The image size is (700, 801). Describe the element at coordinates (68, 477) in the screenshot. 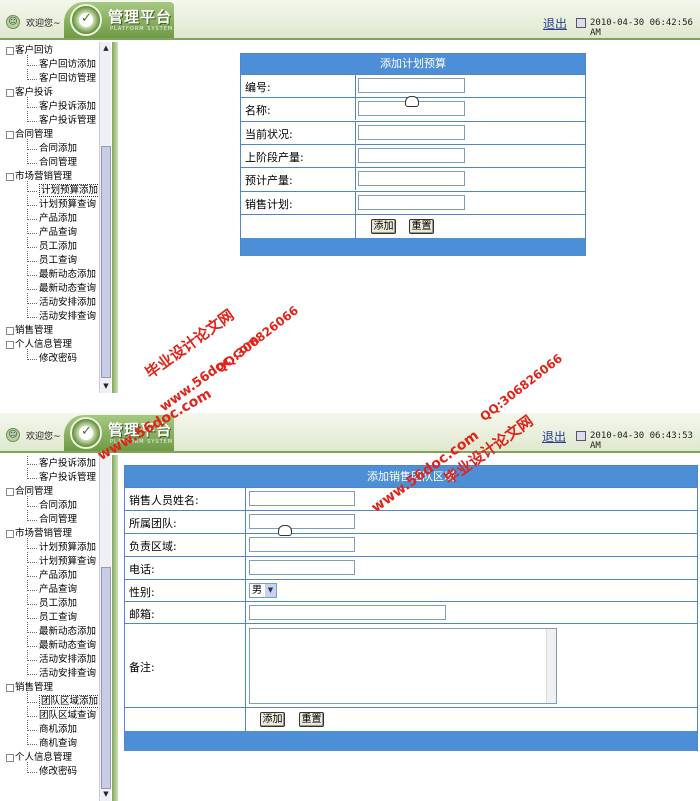

I see `sidebar-item-label: 客户投诉管理` at that location.